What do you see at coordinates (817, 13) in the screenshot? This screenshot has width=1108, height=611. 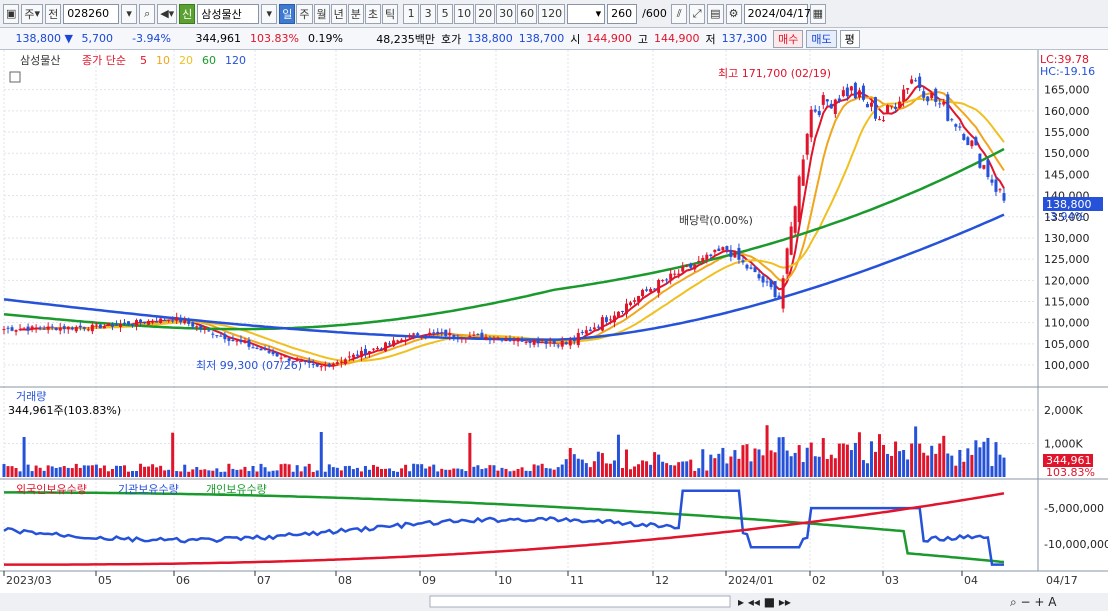 I see `calendar-icon: ▦` at bounding box center [817, 13].